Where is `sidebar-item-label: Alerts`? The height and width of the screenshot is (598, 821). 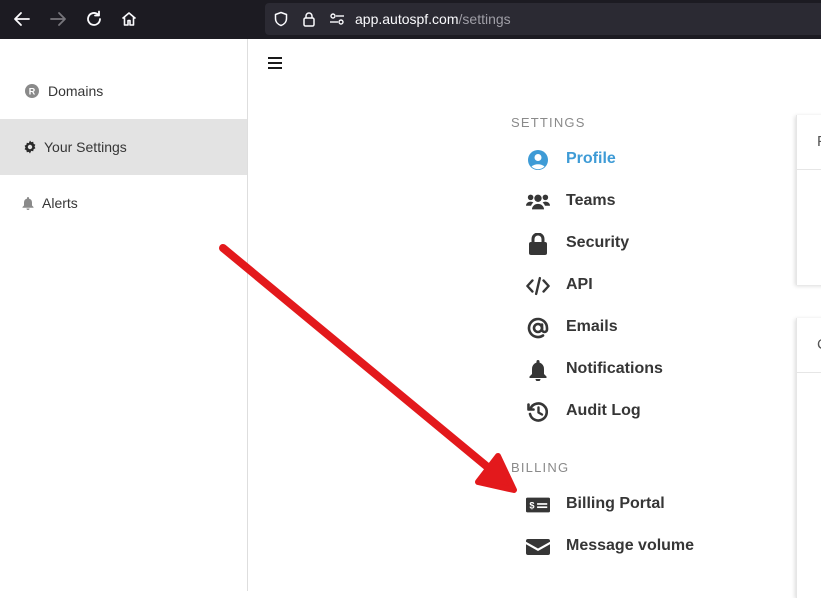 sidebar-item-label: Alerts is located at coordinates (60, 203).